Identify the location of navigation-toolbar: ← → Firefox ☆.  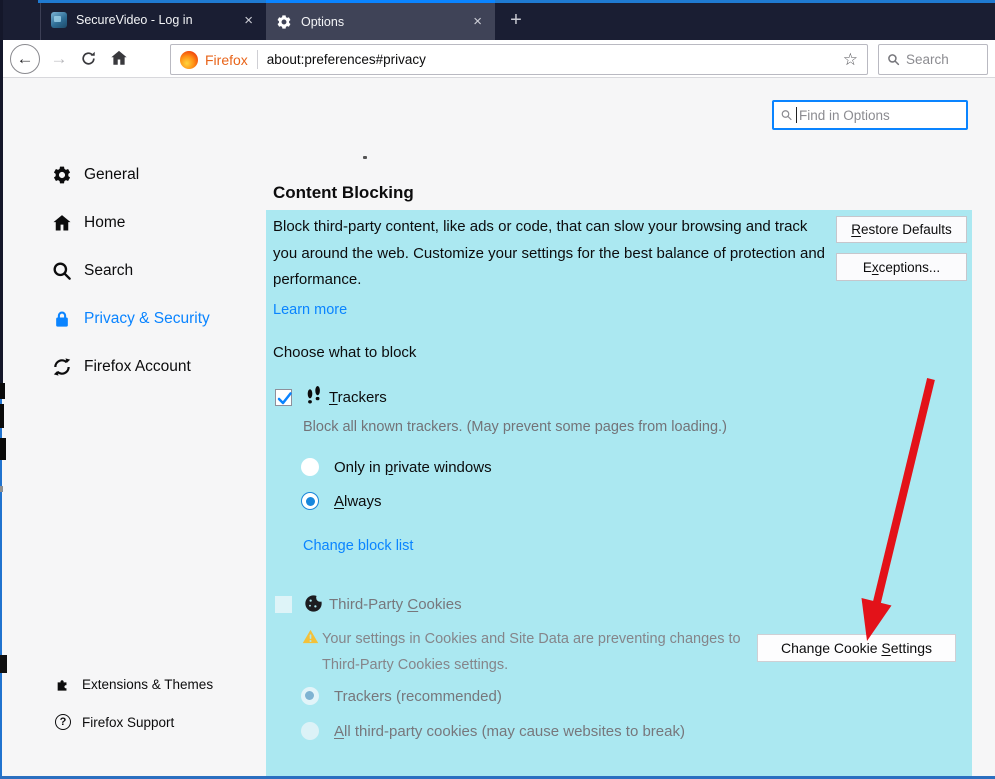
(497, 59).